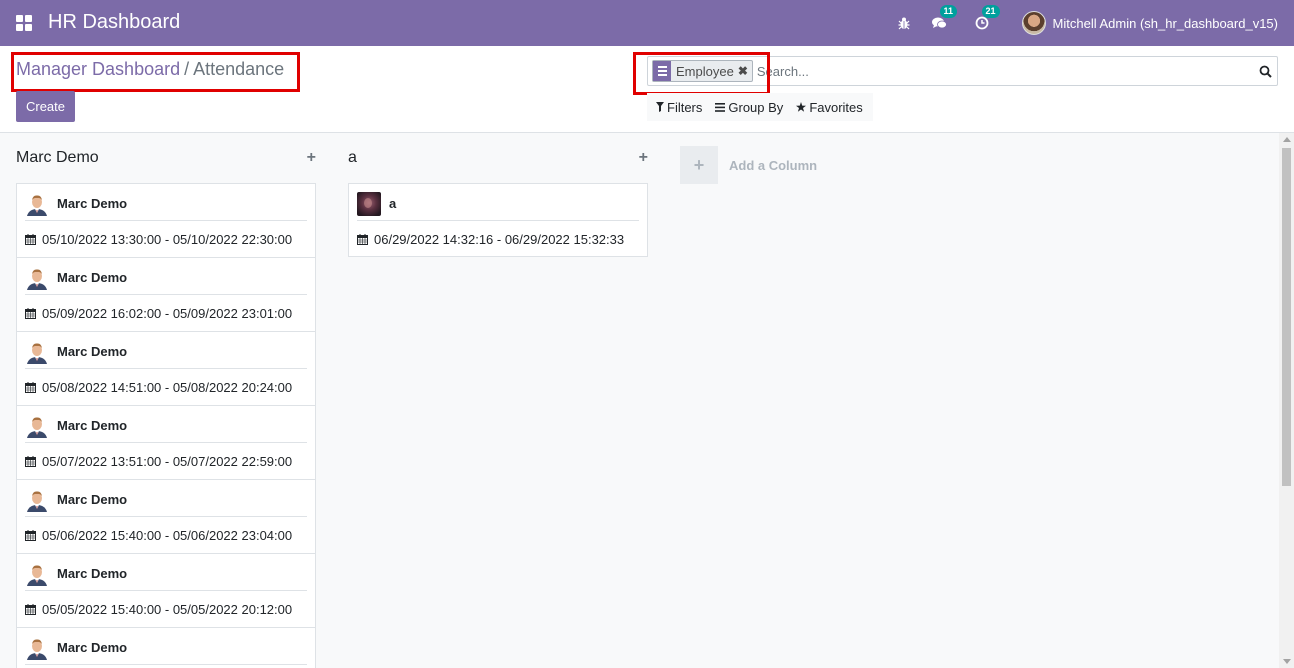 The image size is (1294, 668). What do you see at coordinates (836, 107) in the screenshot?
I see `favorites-label: Favorites` at bounding box center [836, 107].